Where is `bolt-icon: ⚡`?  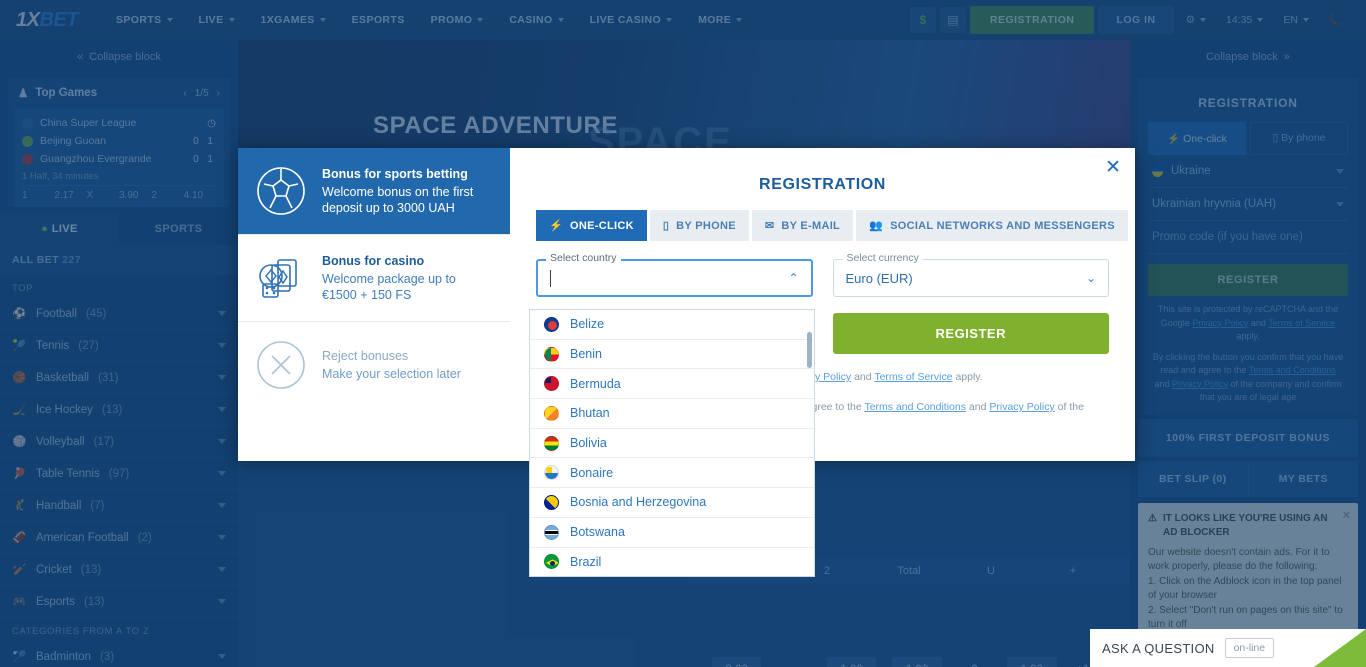 bolt-icon: ⚡ is located at coordinates (556, 226).